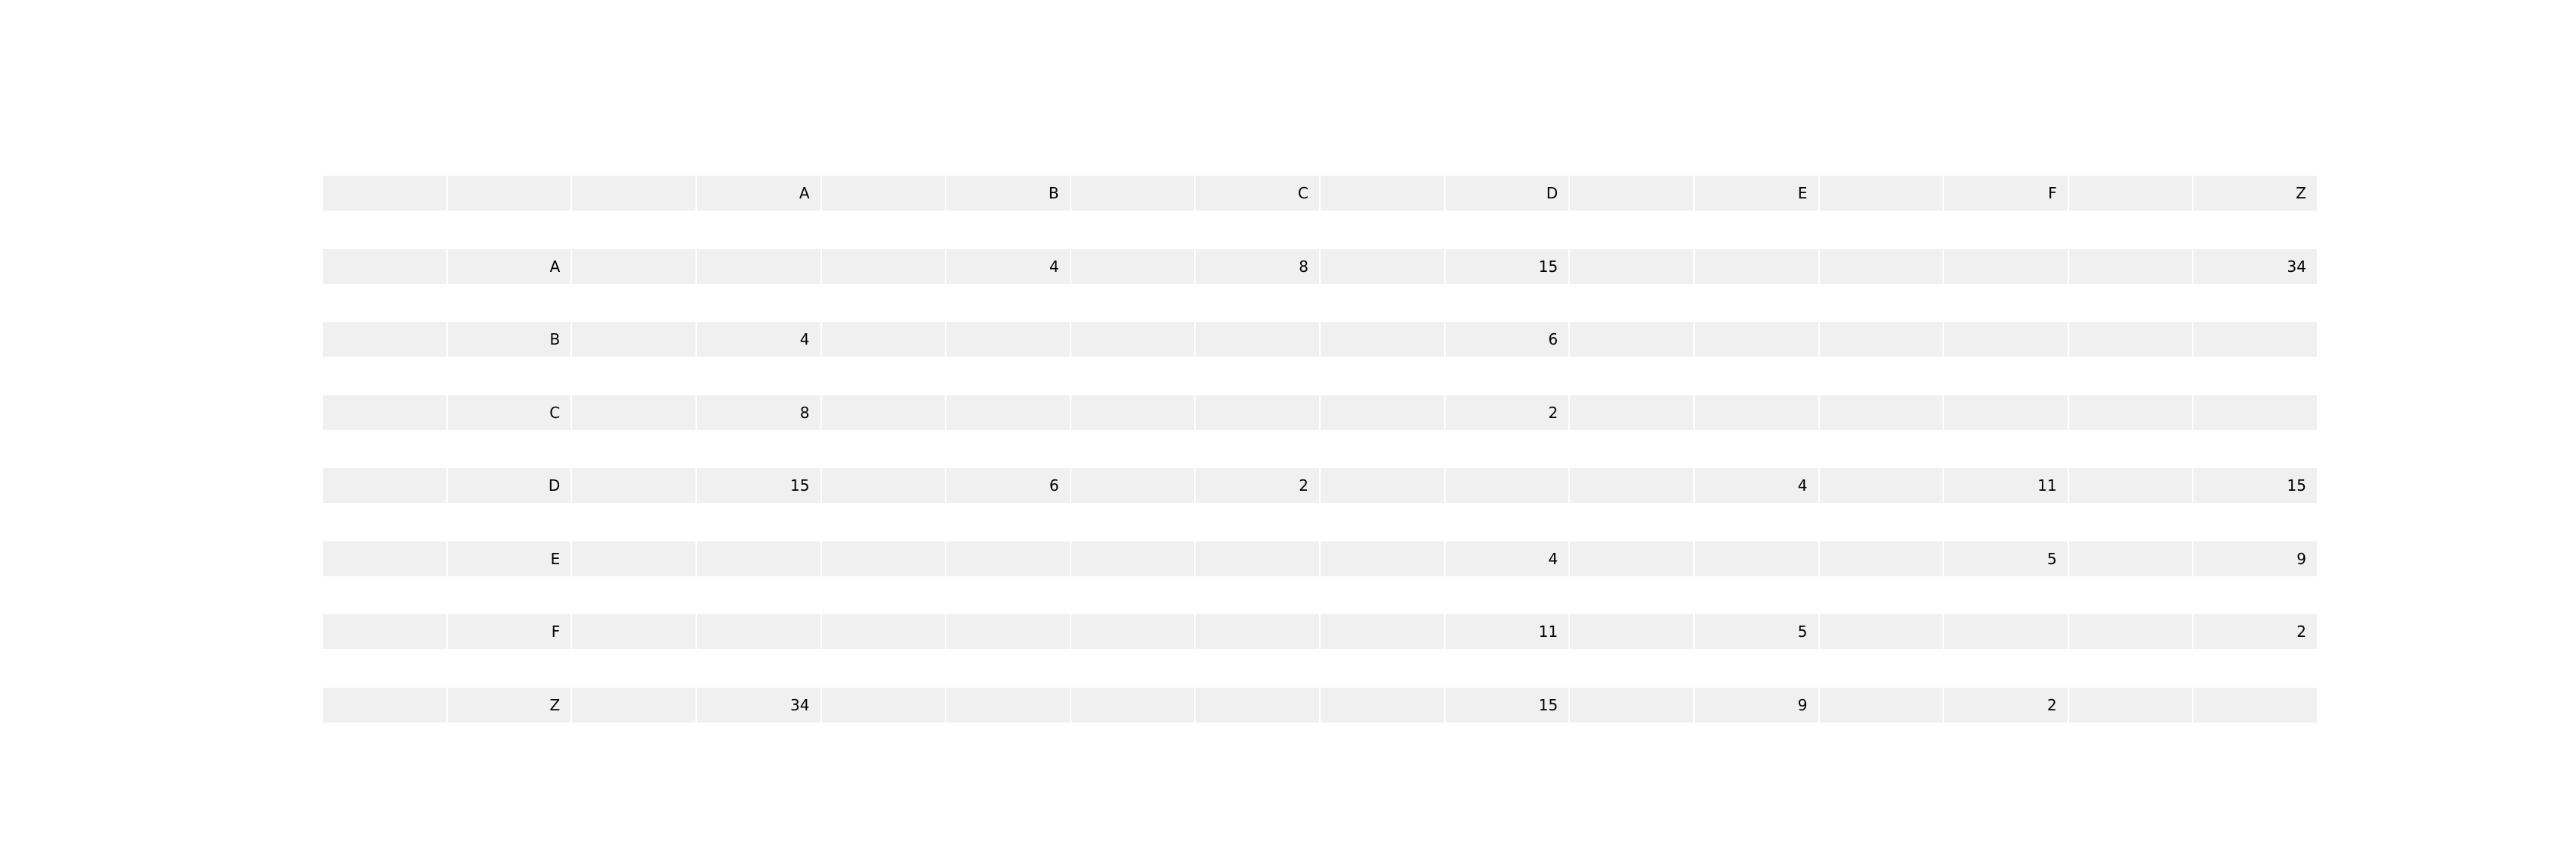  What do you see at coordinates (1008, 266) in the screenshot?
I see `row-A-cell-2: 4` at bounding box center [1008, 266].